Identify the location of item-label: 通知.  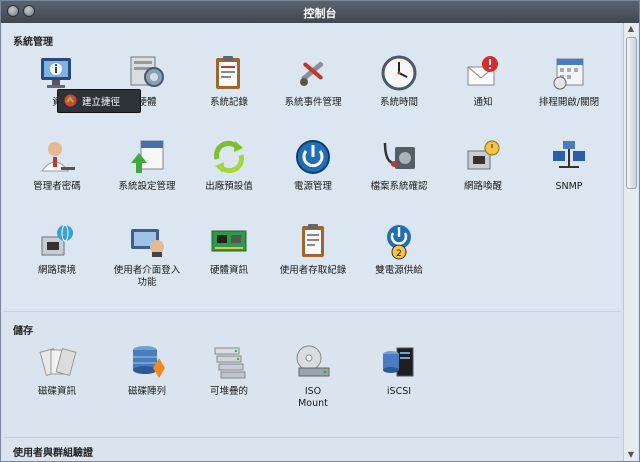
(483, 102).